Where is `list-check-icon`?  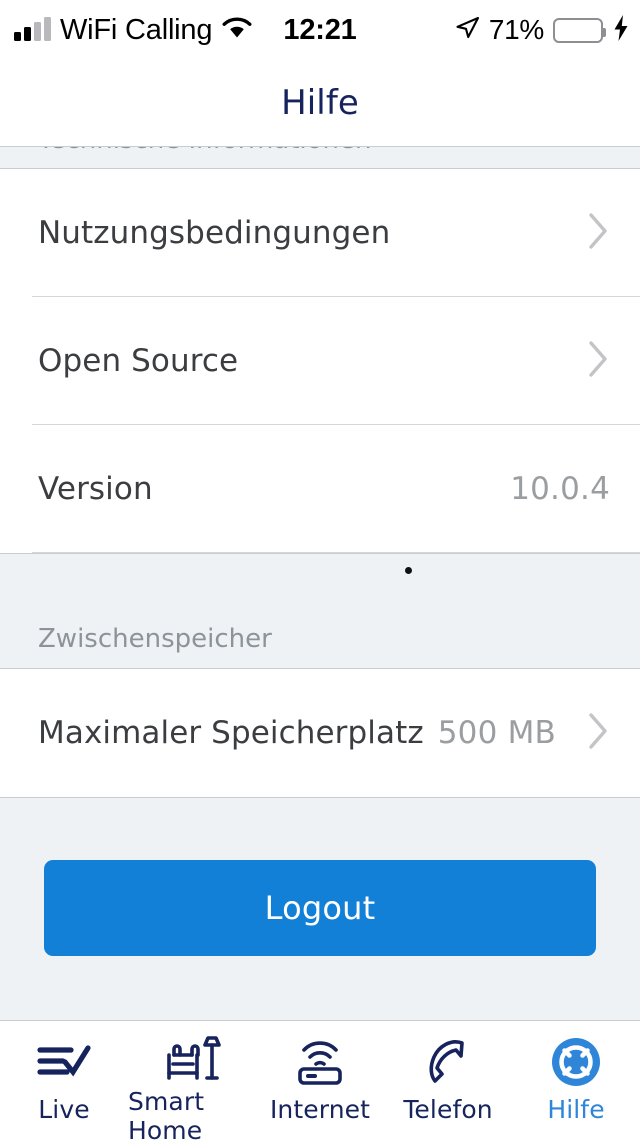
list-check-icon is located at coordinates (64, 1062).